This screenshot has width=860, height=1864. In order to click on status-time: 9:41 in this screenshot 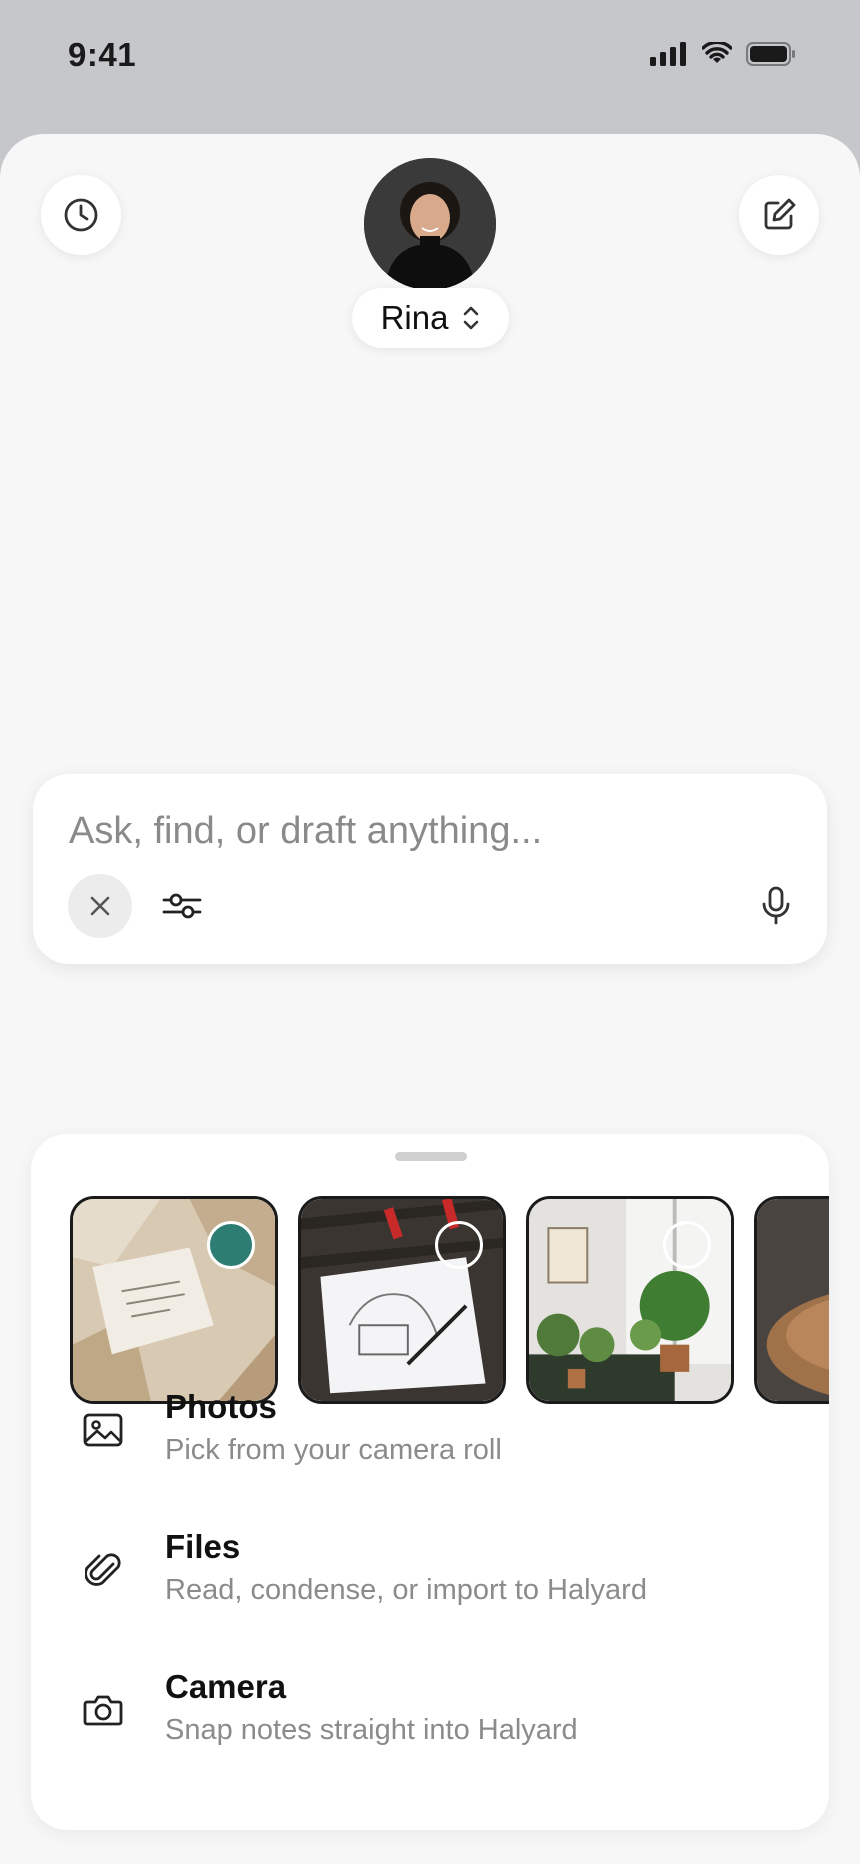, I will do `click(102, 54)`.